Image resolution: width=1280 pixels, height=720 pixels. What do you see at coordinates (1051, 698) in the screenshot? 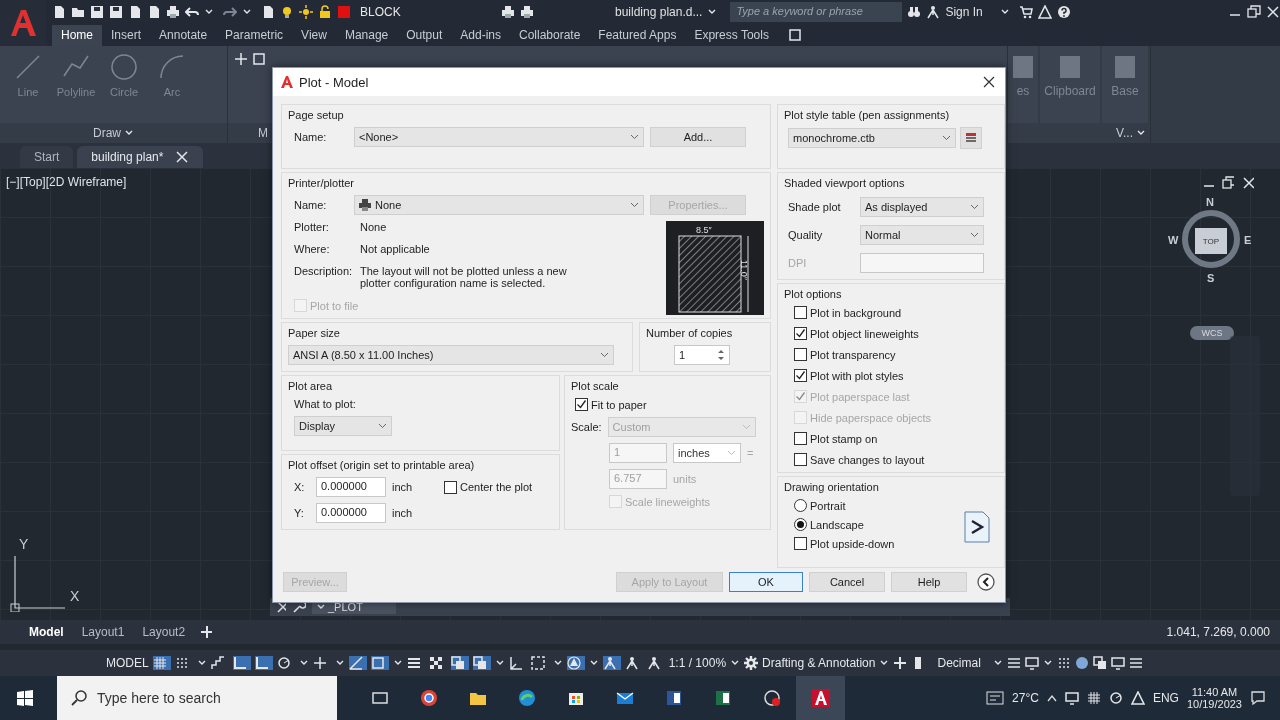
I see `chevron-up-icon` at bounding box center [1051, 698].